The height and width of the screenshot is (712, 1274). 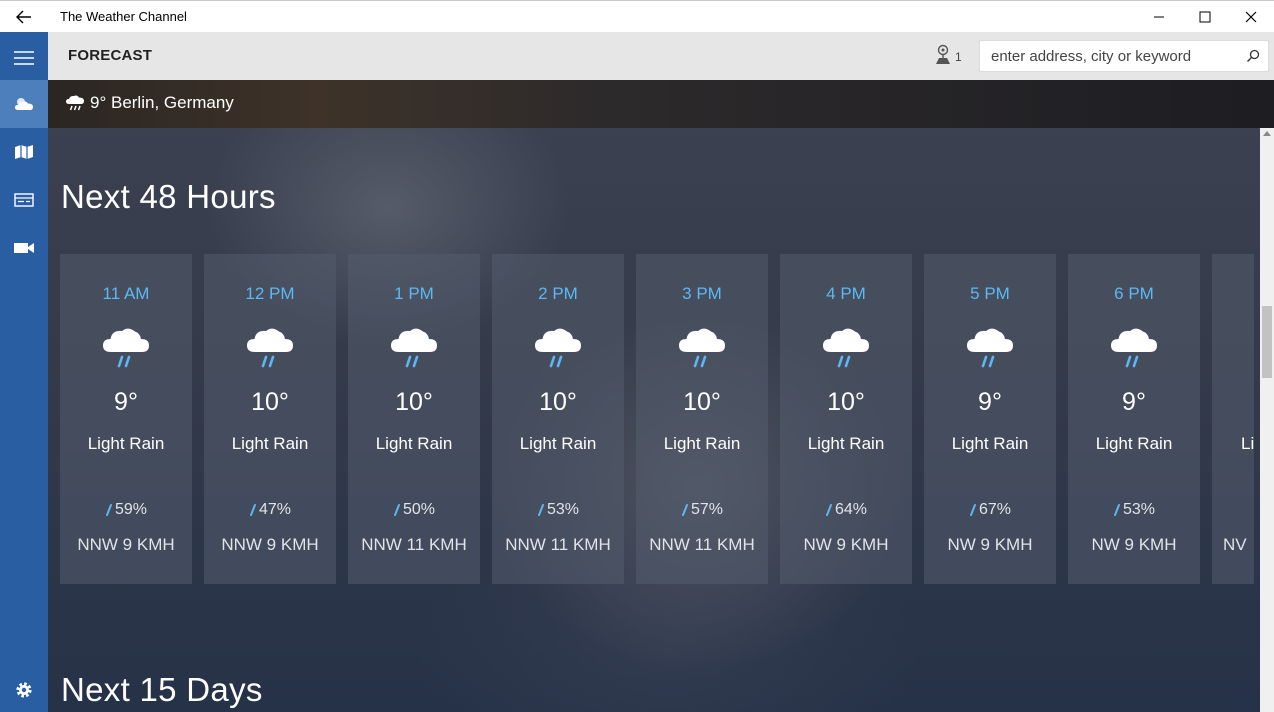 I want to click on page-title: FORECAST, so click(x=110, y=55).